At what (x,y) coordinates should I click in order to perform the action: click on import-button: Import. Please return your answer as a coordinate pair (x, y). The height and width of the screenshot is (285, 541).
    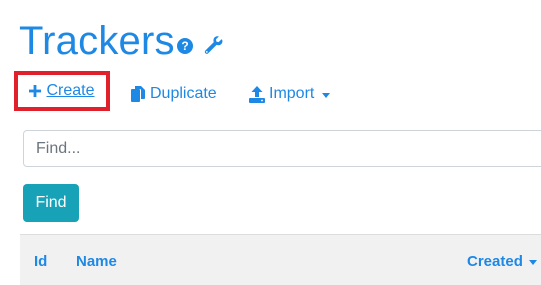
    Looking at the image, I should click on (290, 94).